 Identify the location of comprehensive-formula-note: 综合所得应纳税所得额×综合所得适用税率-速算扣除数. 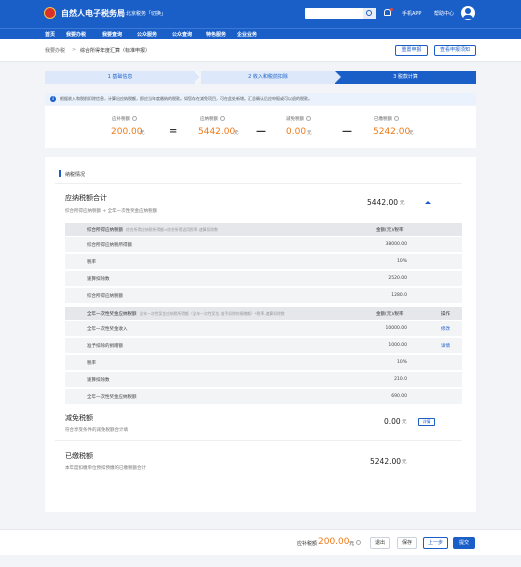
(172, 229).